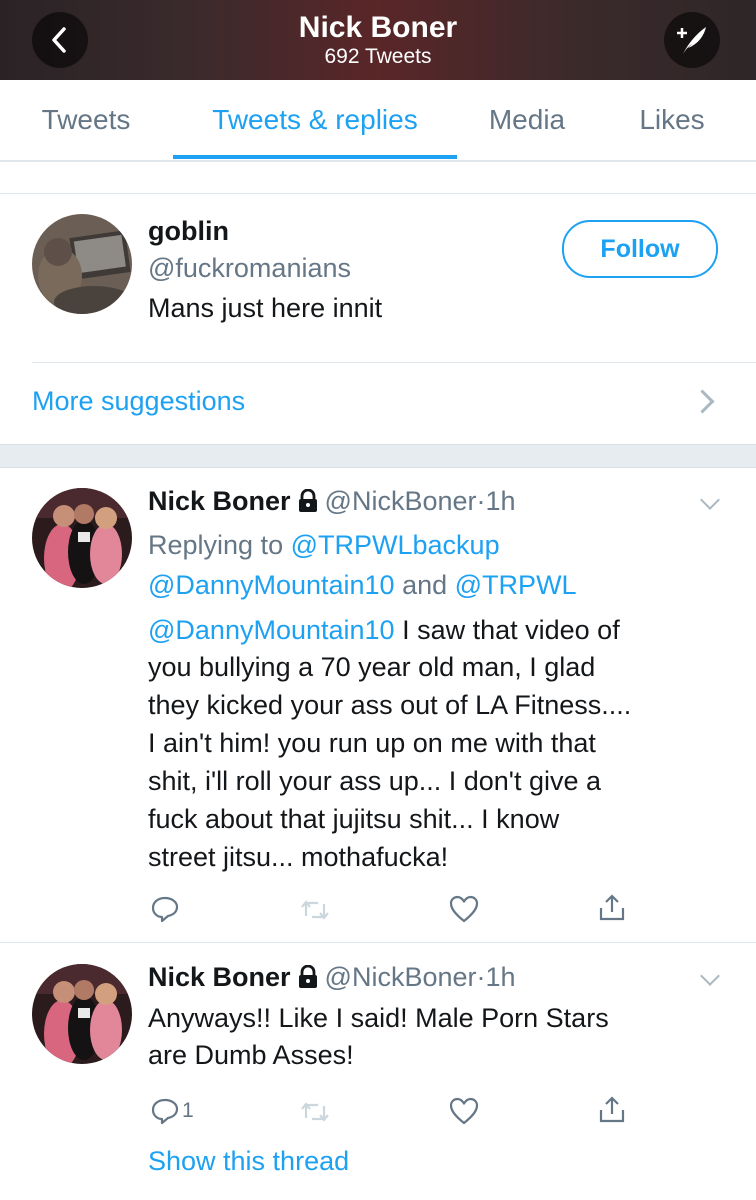 This screenshot has width=756, height=1200. Describe the element at coordinates (271, 585) in the screenshot. I see `reply-target-link: @DannyMountain10` at that location.